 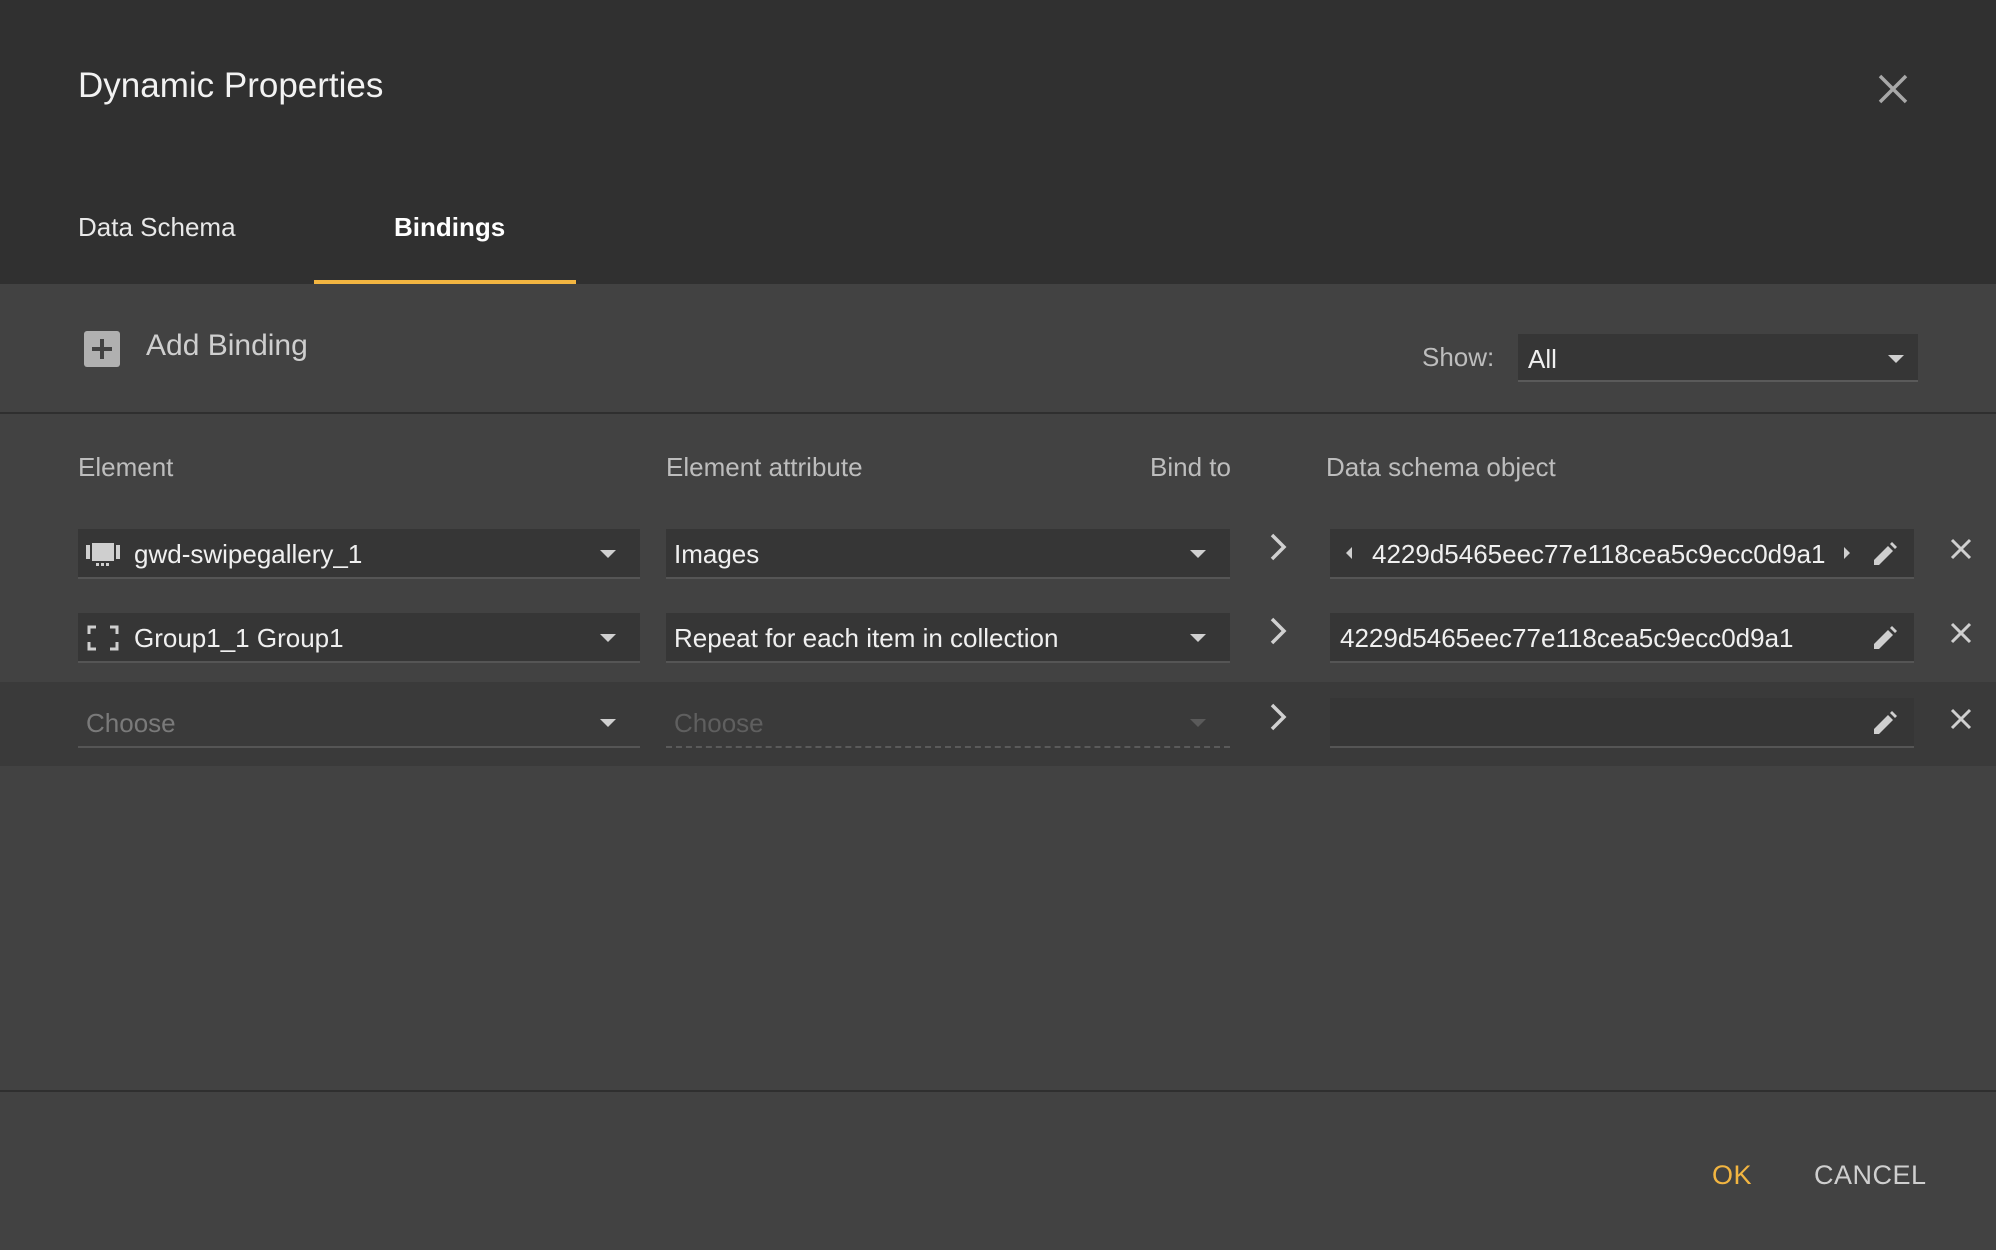 I want to click on ok-button: OK, so click(x=1732, y=1175).